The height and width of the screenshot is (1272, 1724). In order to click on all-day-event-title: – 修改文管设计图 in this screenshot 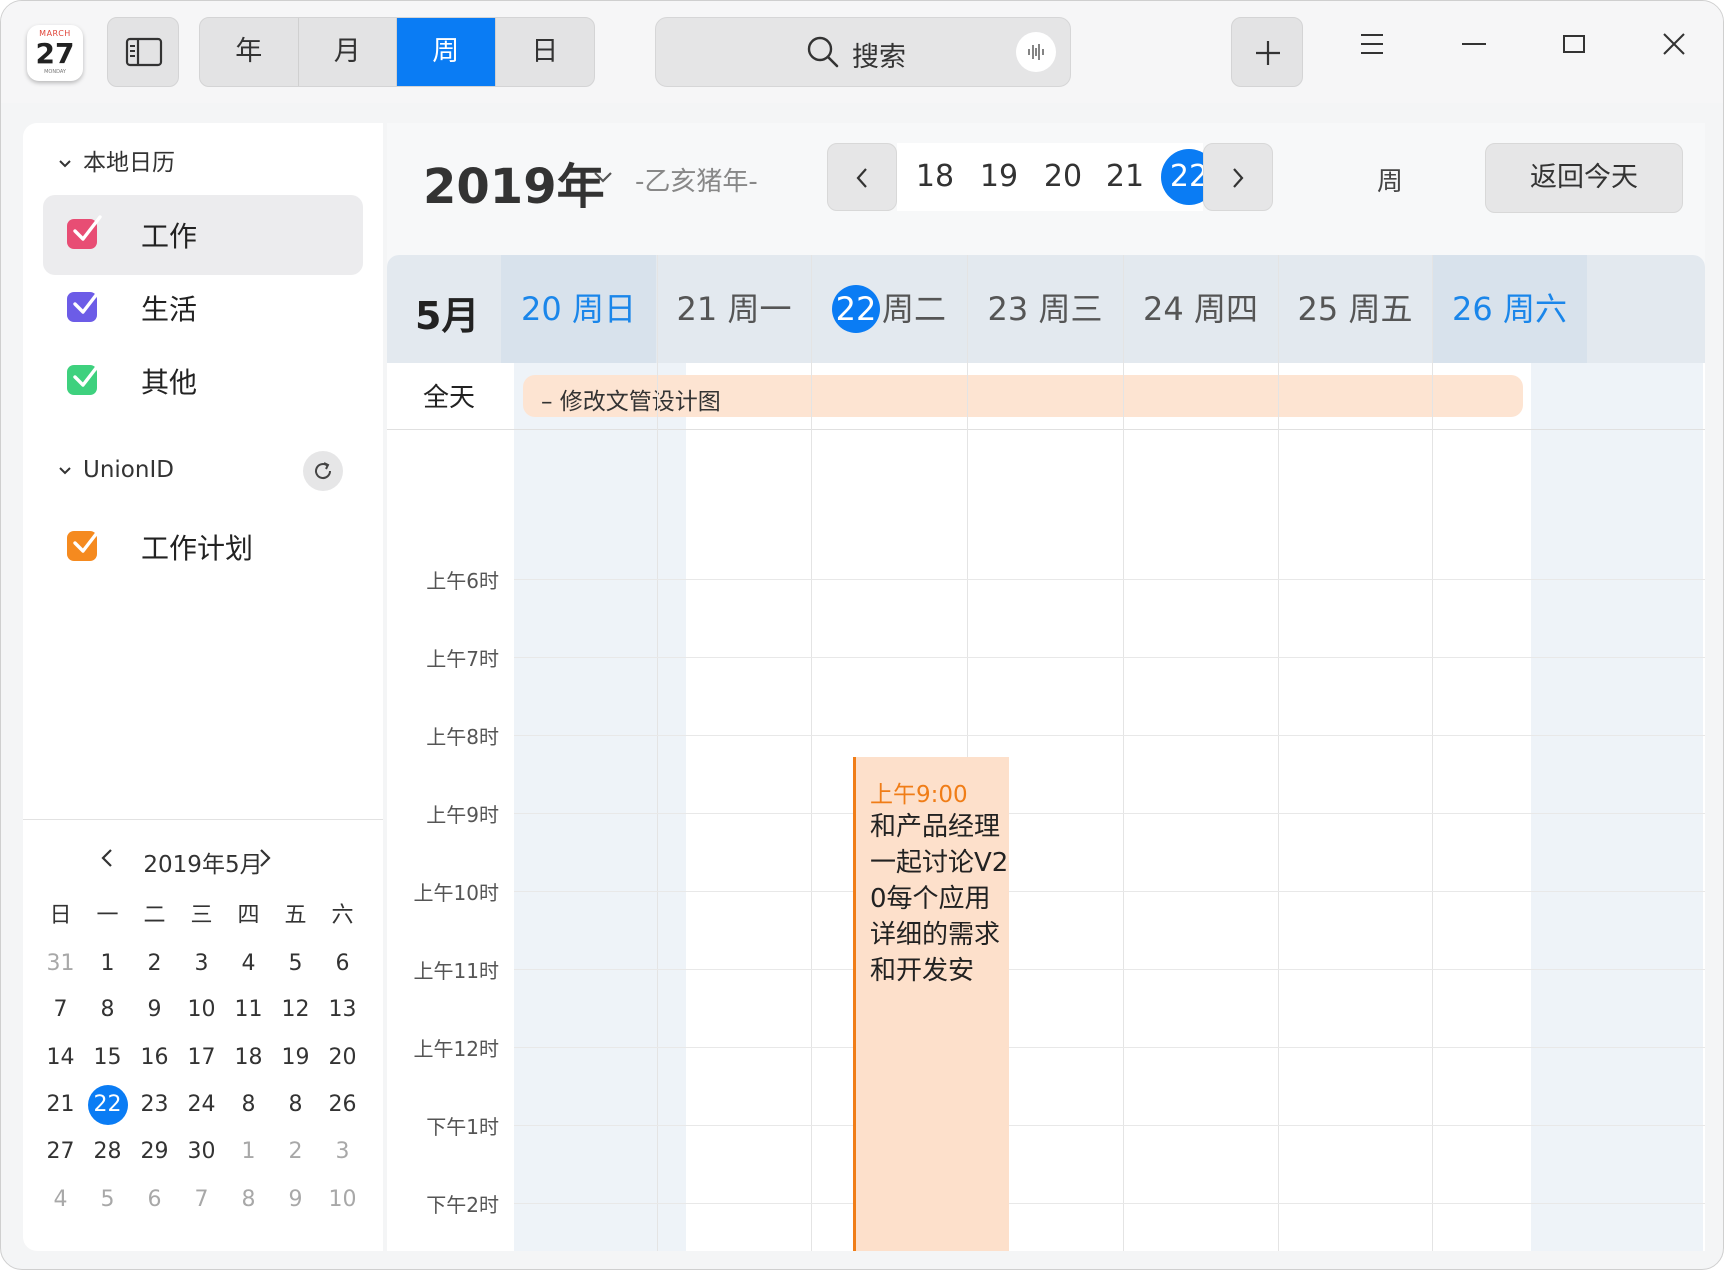, I will do `click(631, 402)`.